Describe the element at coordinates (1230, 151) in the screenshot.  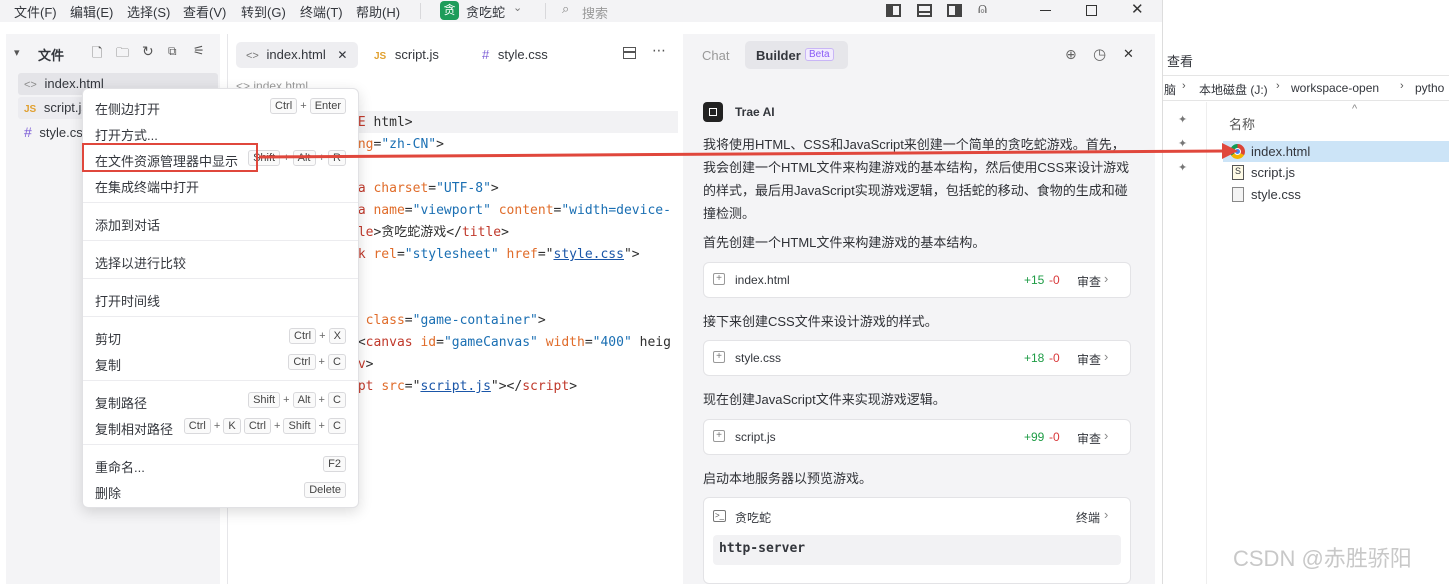
I see `arrow-head` at that location.